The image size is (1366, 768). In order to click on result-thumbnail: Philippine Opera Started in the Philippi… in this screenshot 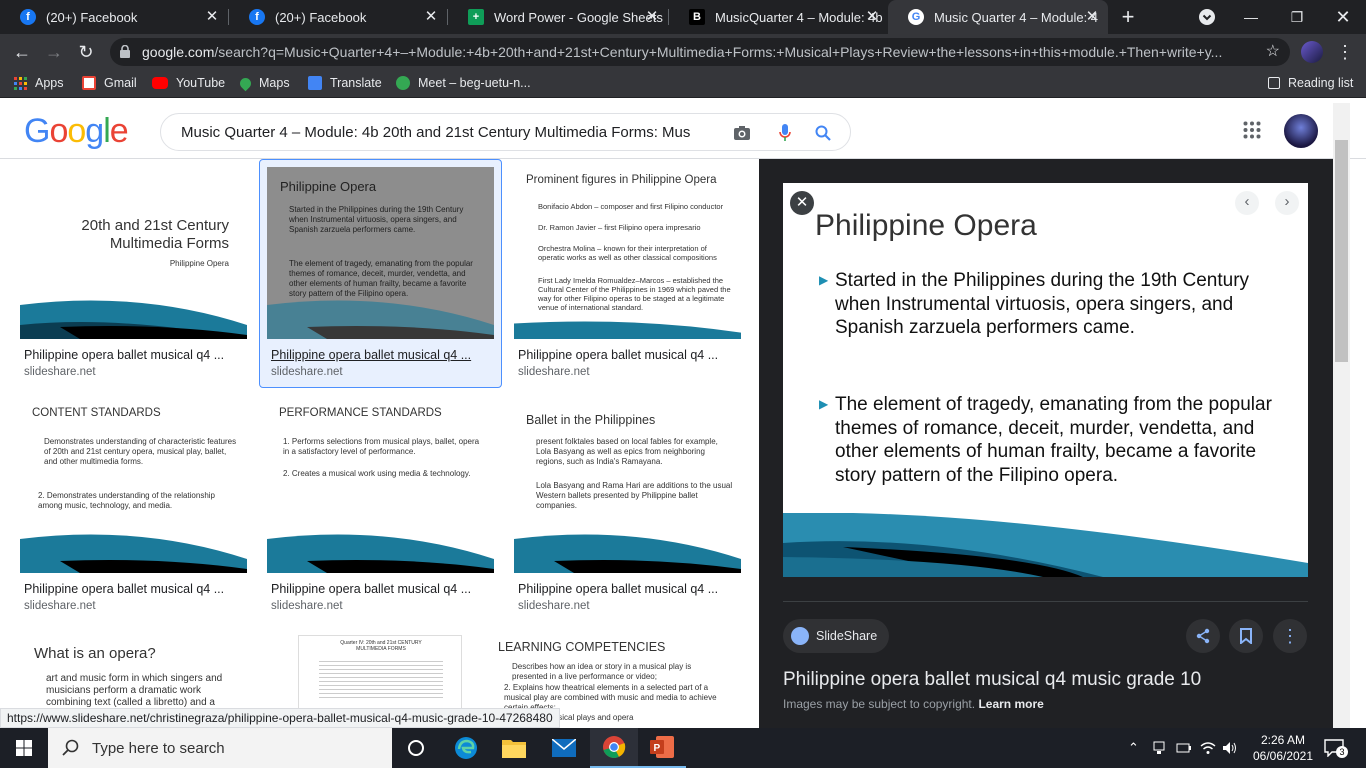, I will do `click(380, 253)`.